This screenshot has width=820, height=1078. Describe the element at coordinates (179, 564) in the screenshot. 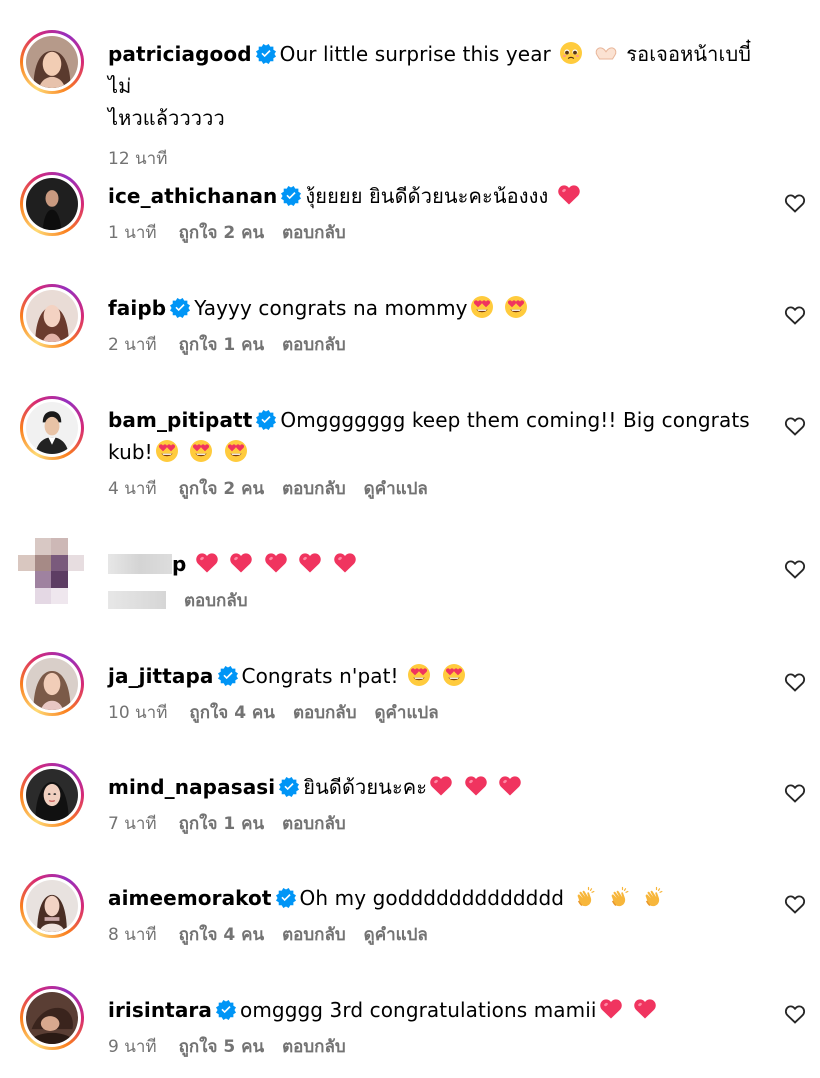

I see `comment-username: p` at that location.